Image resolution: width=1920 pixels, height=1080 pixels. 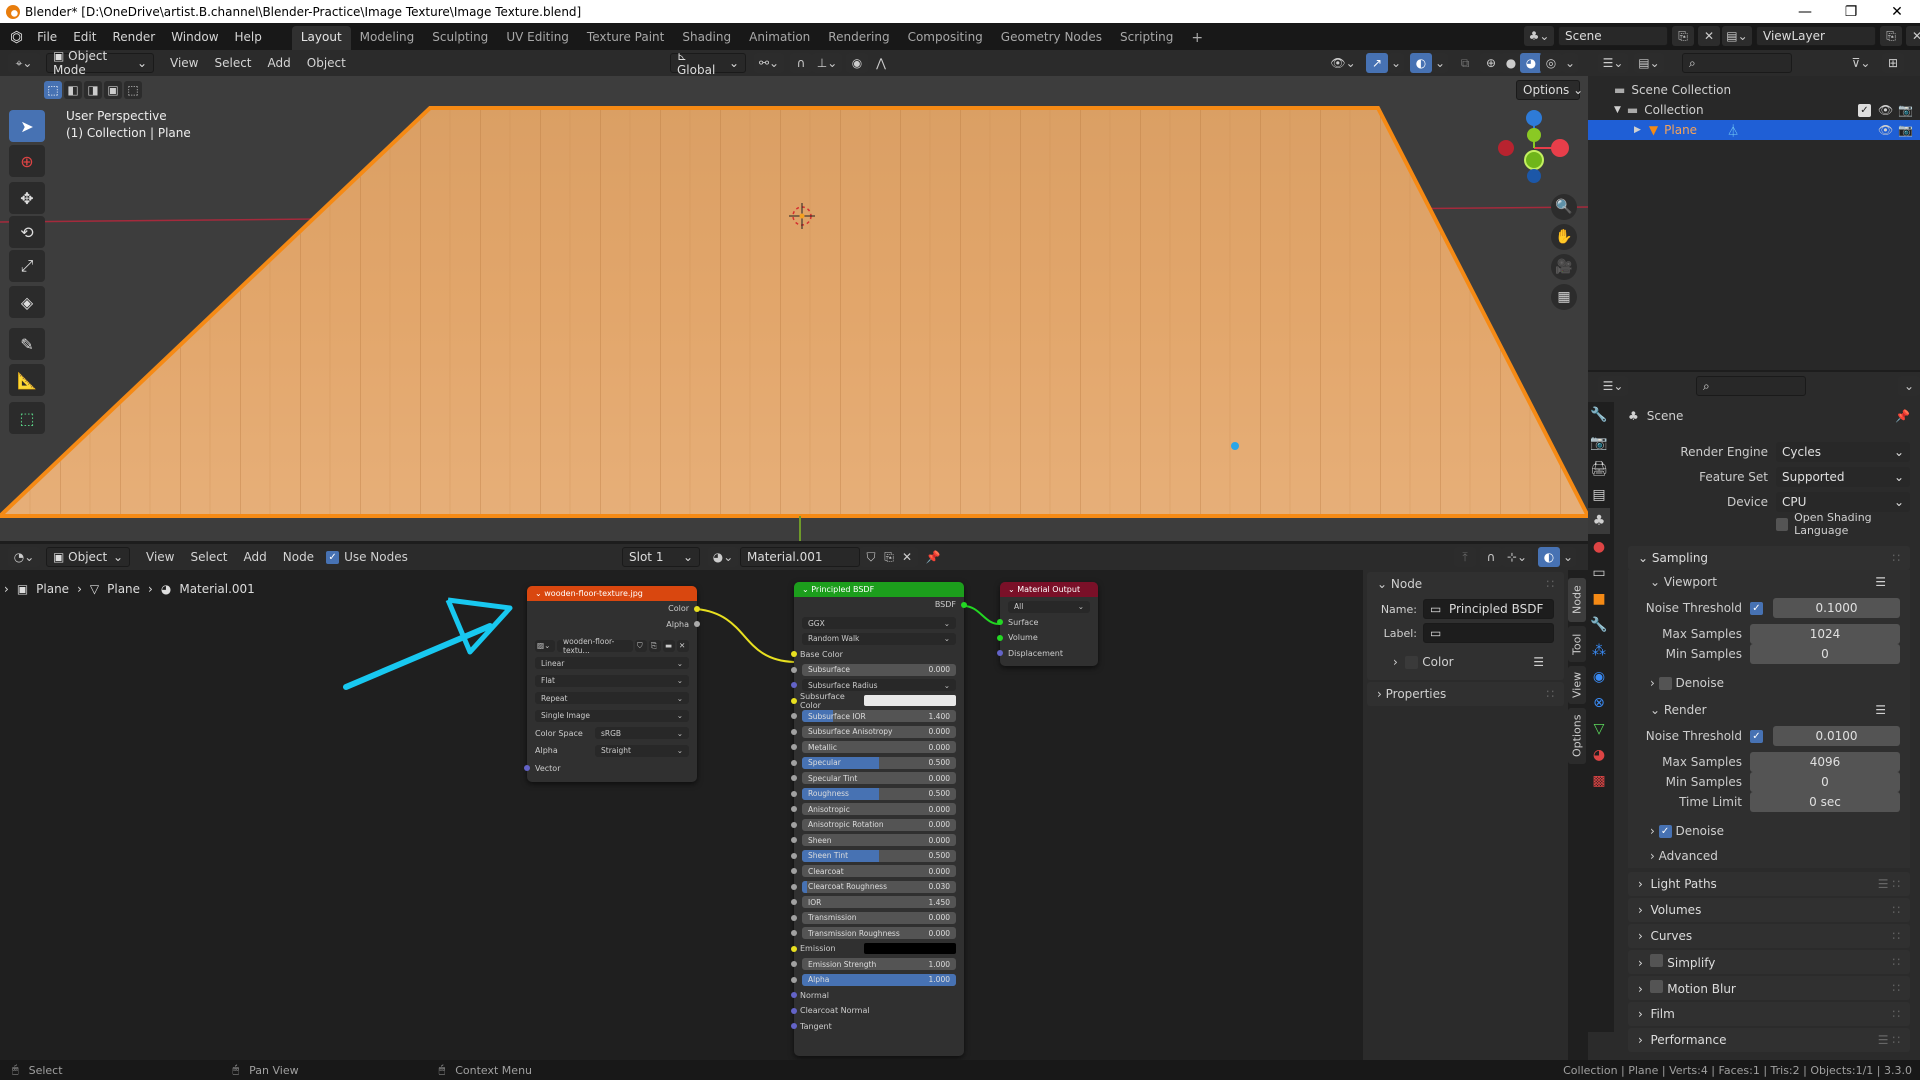 What do you see at coordinates (100, 63) in the screenshot?
I see `mode-dropdown: ▣ Object Mode ⌄` at bounding box center [100, 63].